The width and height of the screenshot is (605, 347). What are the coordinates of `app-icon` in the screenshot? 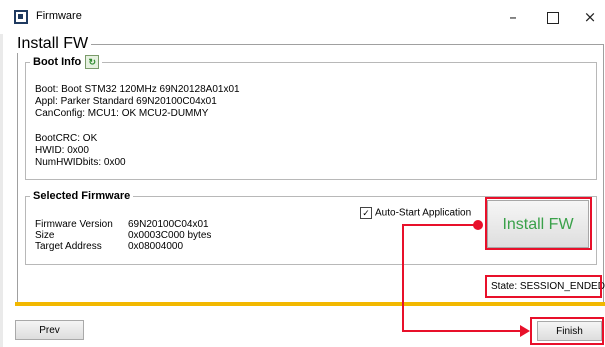 It's located at (21, 17).